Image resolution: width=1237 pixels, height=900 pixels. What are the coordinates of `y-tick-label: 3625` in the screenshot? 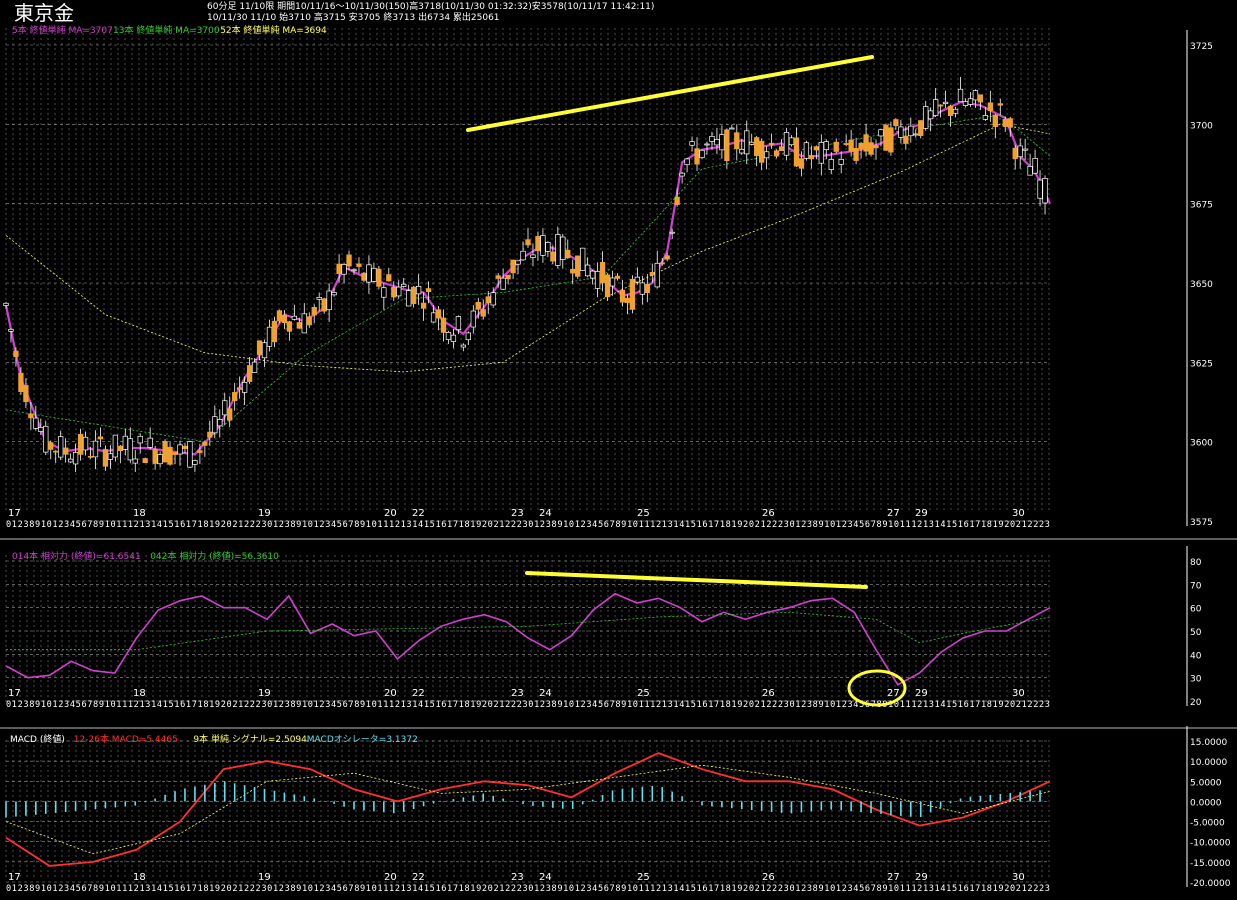 It's located at (1201, 364).